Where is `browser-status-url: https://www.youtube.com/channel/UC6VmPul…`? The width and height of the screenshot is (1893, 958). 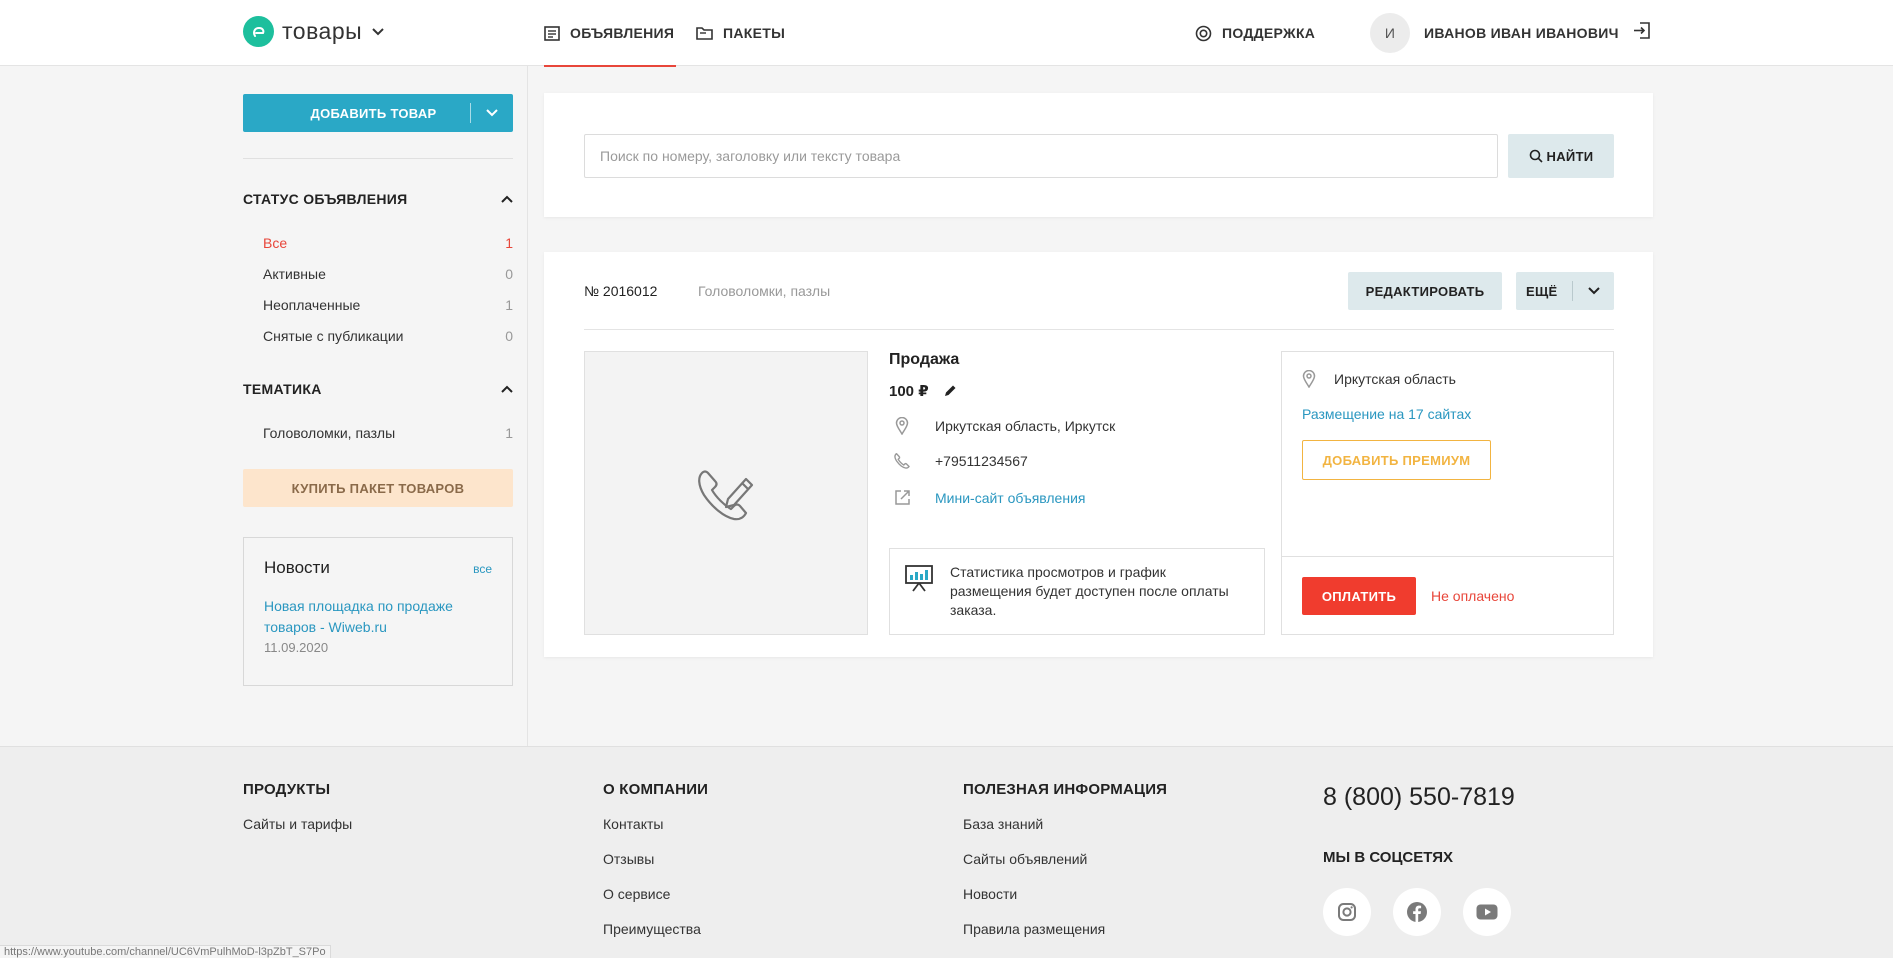 browser-status-url: https://www.youtube.com/channel/UC6VmPul… is located at coordinates (165, 951).